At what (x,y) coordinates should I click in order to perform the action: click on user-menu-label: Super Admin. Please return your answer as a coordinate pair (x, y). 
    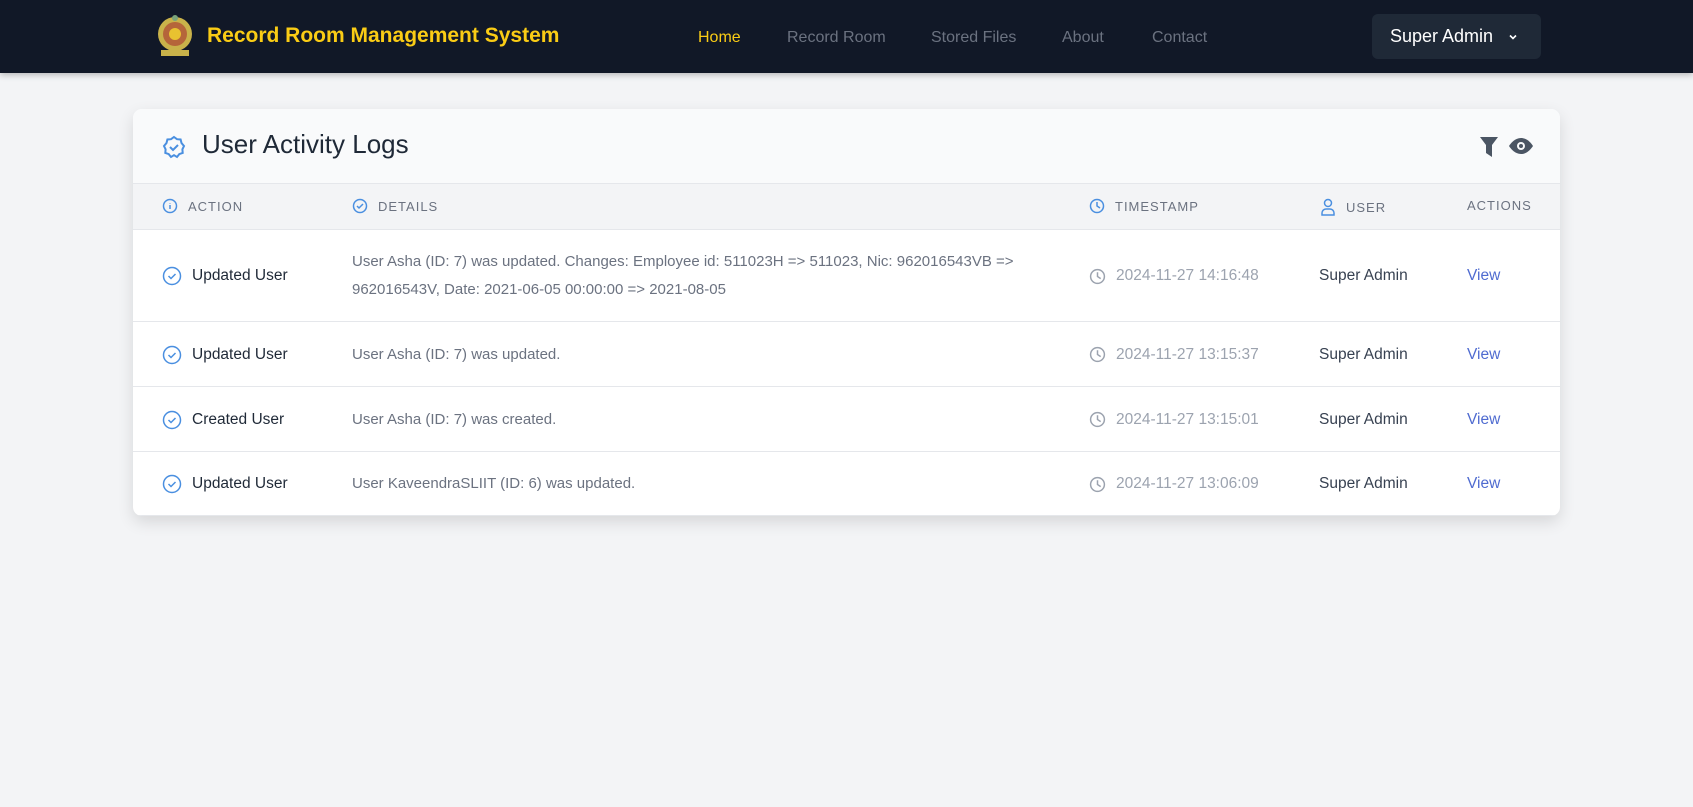
    Looking at the image, I should click on (1442, 36).